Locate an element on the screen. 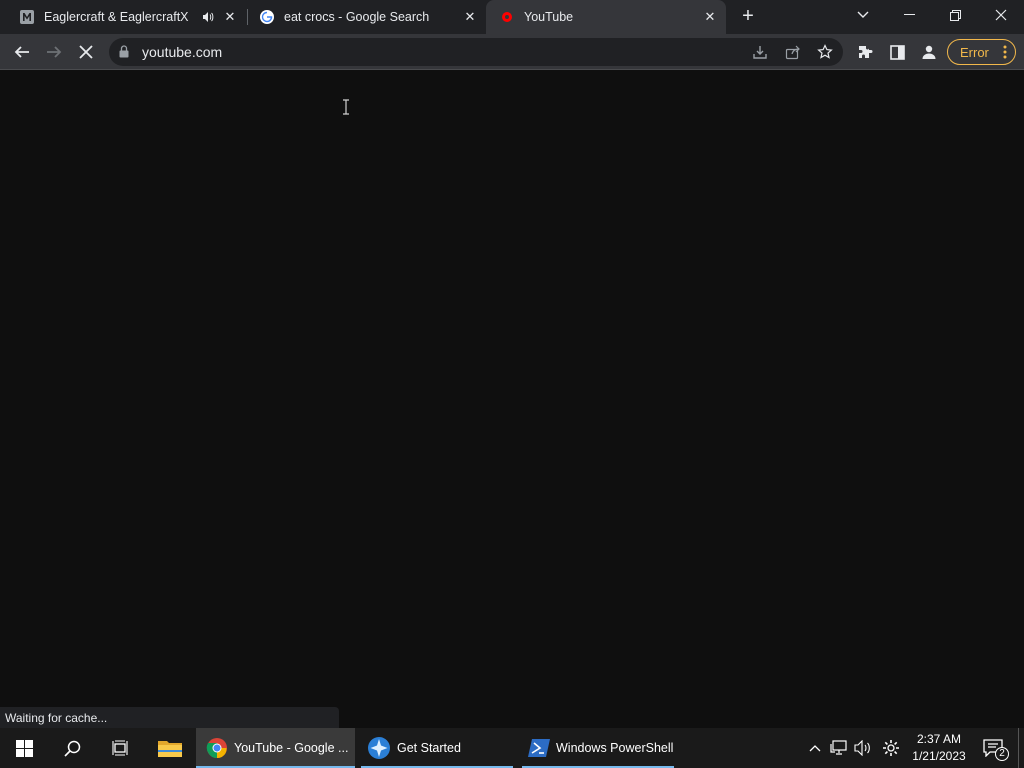 Image resolution: width=1024 pixels, height=768 pixels. taskbar-clock: 2:37 AM 1/21/2023 is located at coordinates (939, 748).